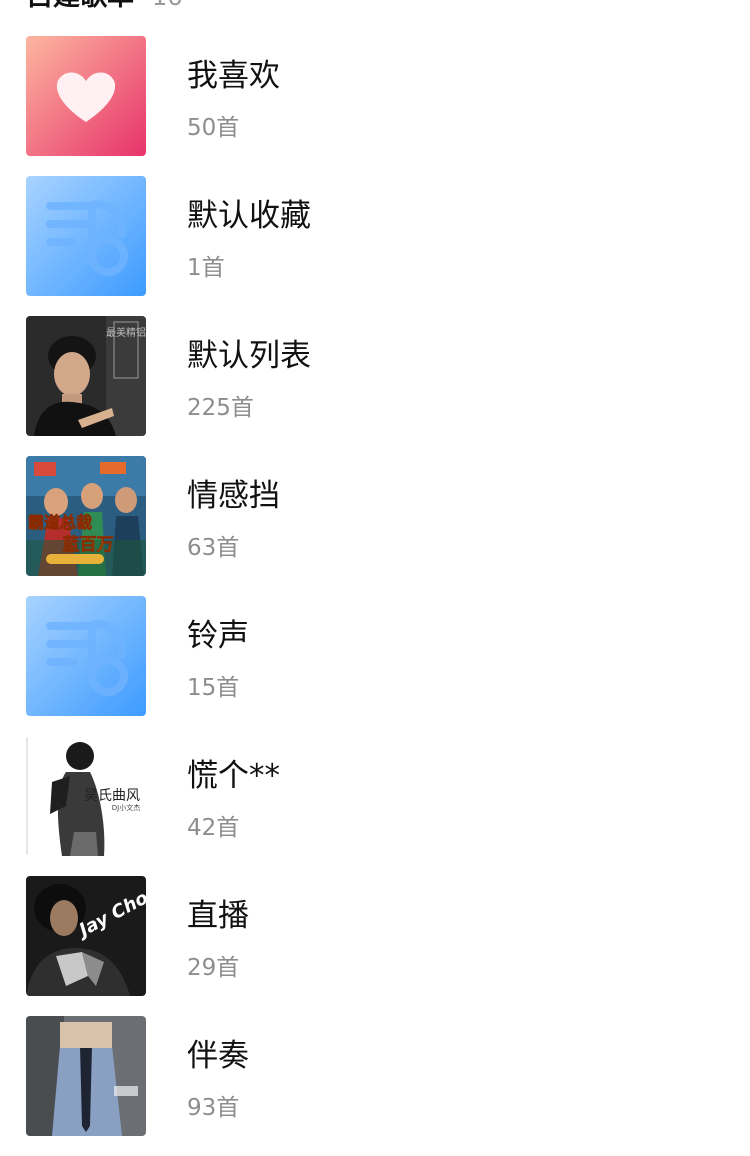 This screenshot has height=1156, width=750. Describe the element at coordinates (233, 76) in the screenshot. I see `playlist-name: 我喜欢` at that location.